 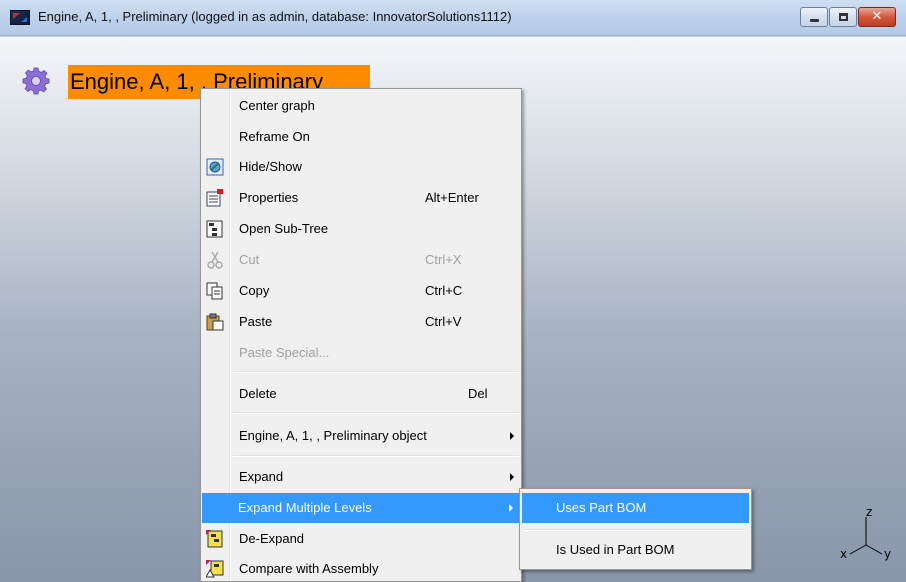 I want to click on menu-item-expand: Expand, so click(x=361, y=477).